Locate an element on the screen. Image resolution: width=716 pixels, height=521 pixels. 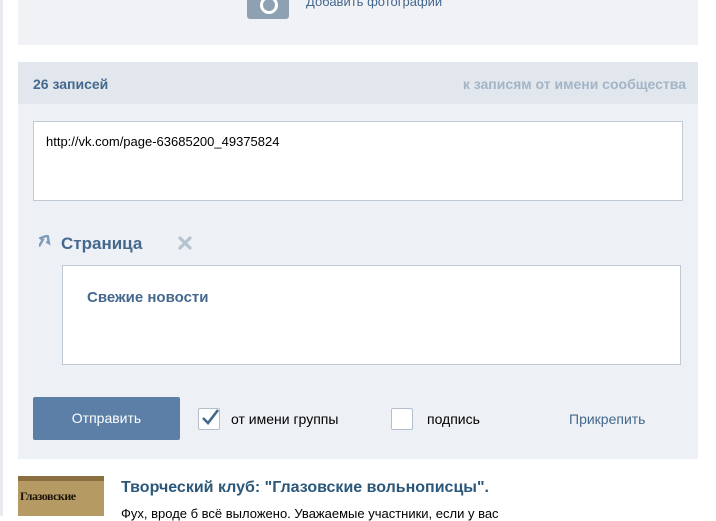
post-text-value: http://vk.com/page-63685200_49375824 is located at coordinates (163, 141).